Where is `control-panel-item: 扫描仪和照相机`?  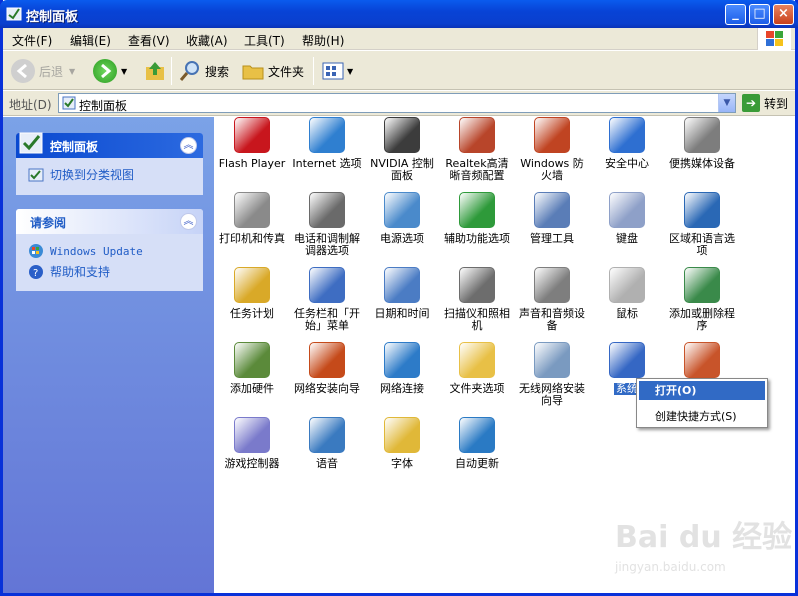
control-panel-item: 扫描仪和照相机 is located at coordinates (477, 299).